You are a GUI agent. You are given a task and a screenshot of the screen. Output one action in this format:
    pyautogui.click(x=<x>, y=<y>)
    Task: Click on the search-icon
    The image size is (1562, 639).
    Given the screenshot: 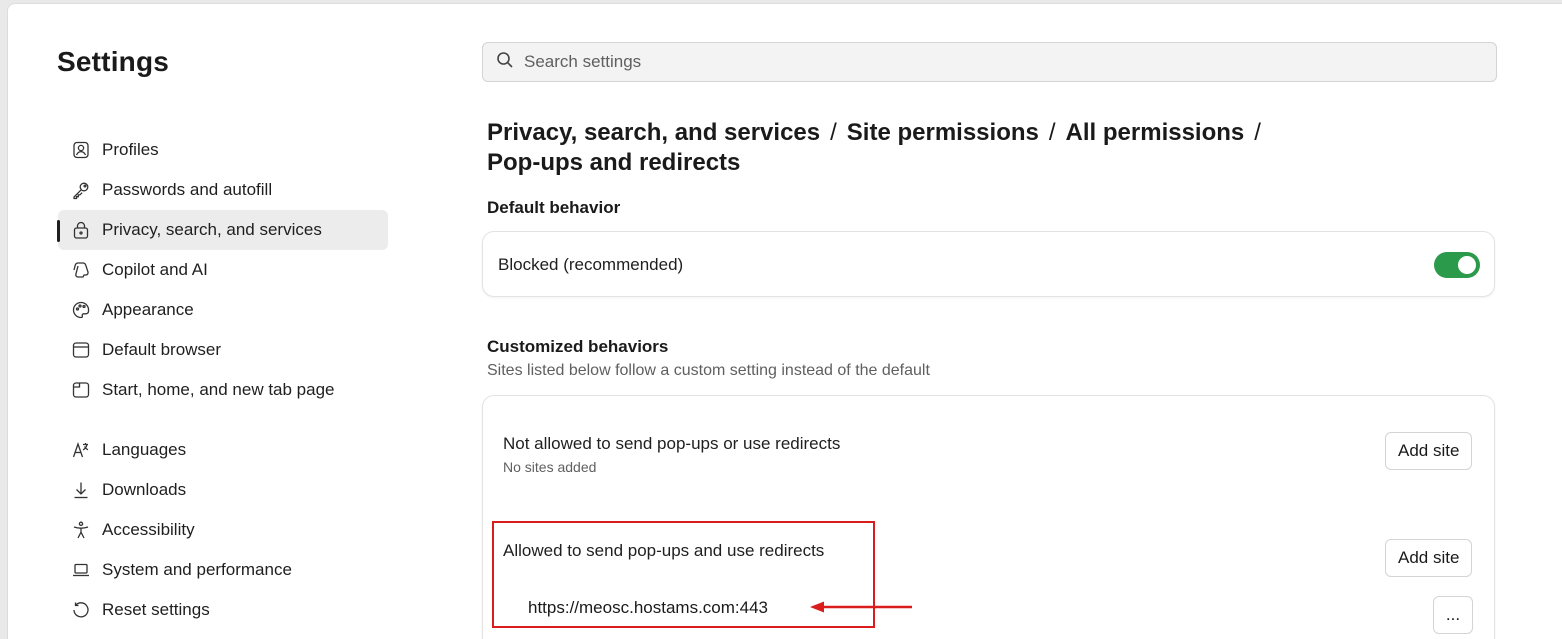 What is the action you would take?
    pyautogui.click(x=505, y=62)
    